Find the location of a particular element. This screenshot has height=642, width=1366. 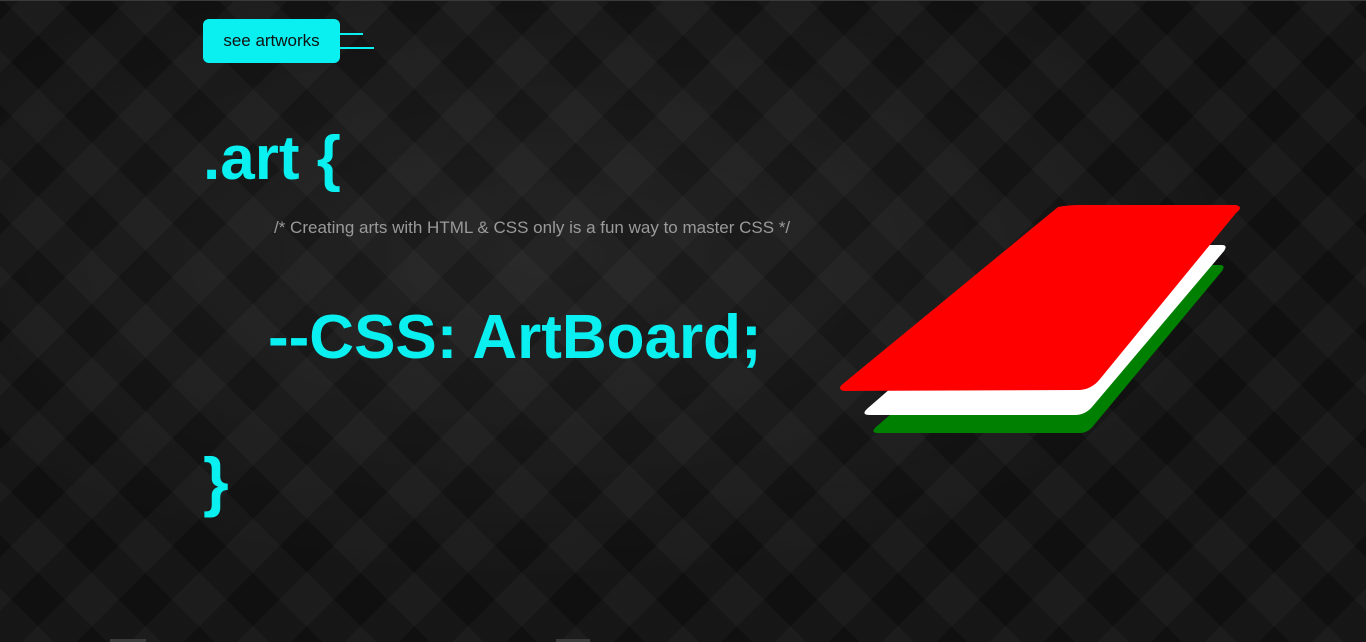

see-artworks-button: see artworks is located at coordinates (271, 41).